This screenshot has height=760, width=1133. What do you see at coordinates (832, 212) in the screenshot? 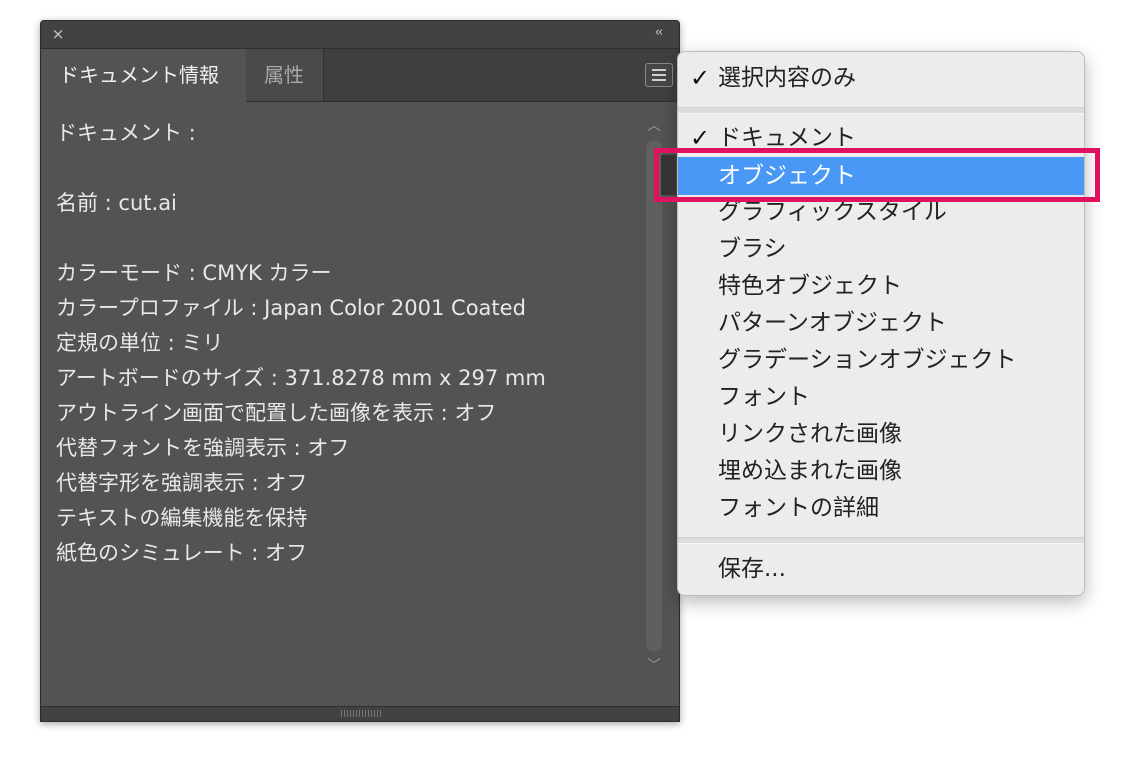
I see `menu-item-label: グラフィックスタイル` at bounding box center [832, 212].